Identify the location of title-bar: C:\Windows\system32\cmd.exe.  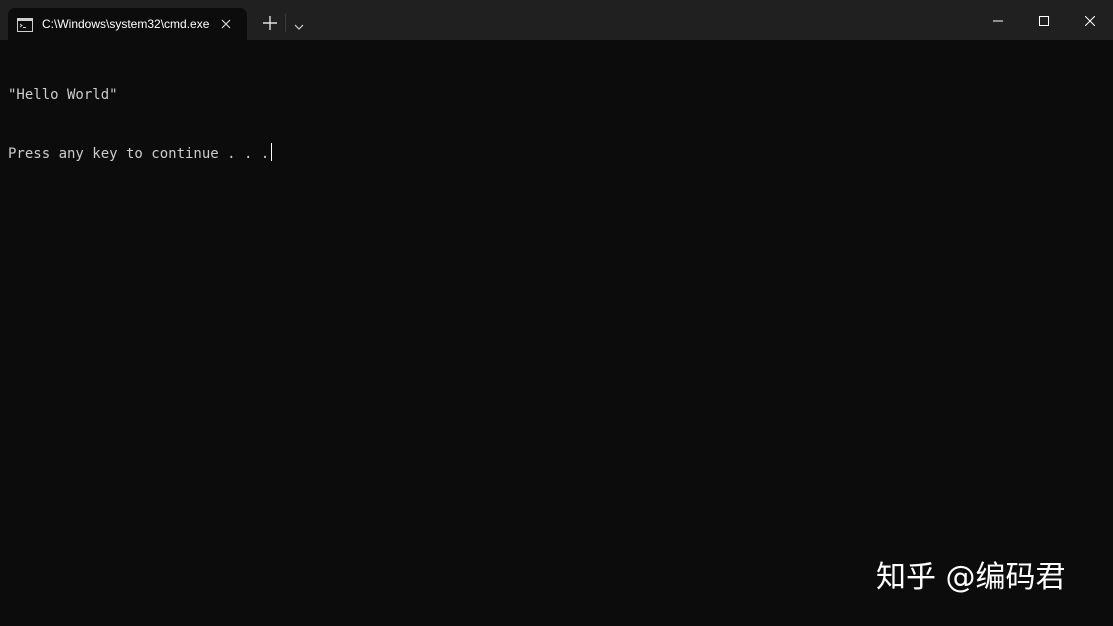
(556, 20).